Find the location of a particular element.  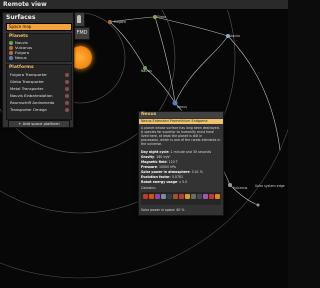

map-label-aquilo: Aquilo is located at coordinates (235, 36).